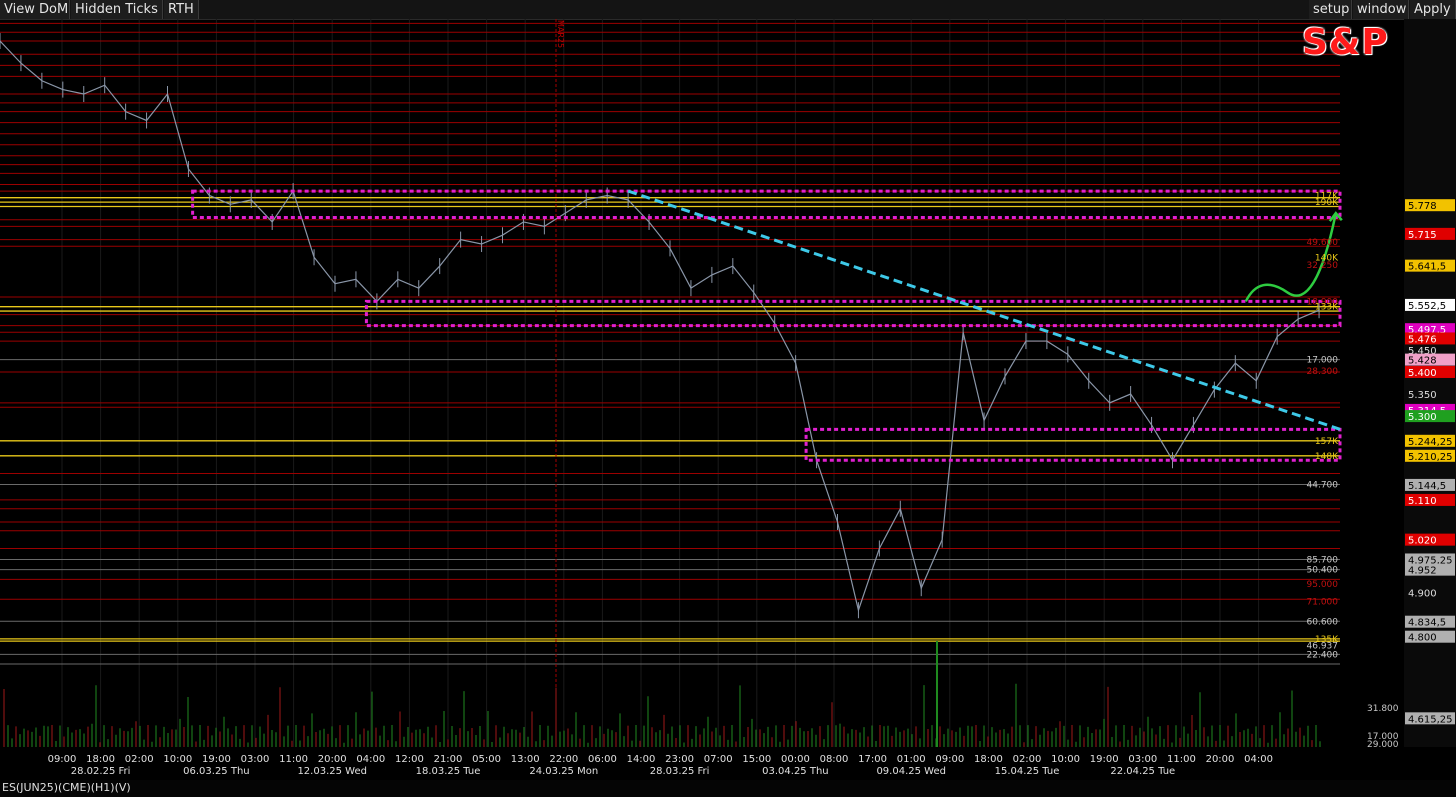 The width and height of the screenshot is (1456, 797). Describe the element at coordinates (1327, 203) in the screenshot. I see `level-label: 190K` at that location.